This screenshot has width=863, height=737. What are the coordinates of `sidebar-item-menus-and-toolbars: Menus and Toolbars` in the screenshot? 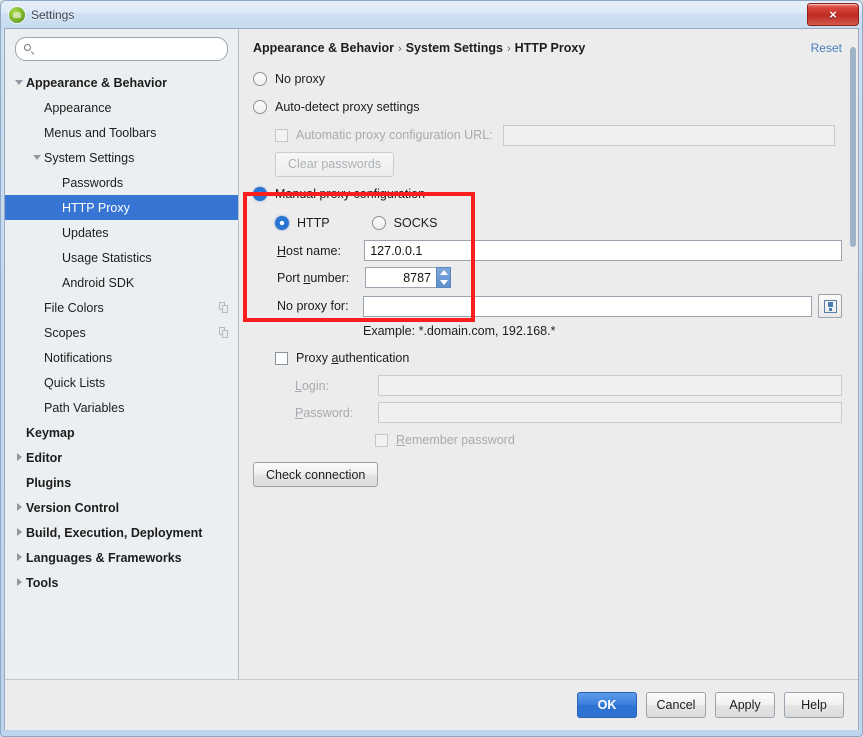 It's located at (121, 132).